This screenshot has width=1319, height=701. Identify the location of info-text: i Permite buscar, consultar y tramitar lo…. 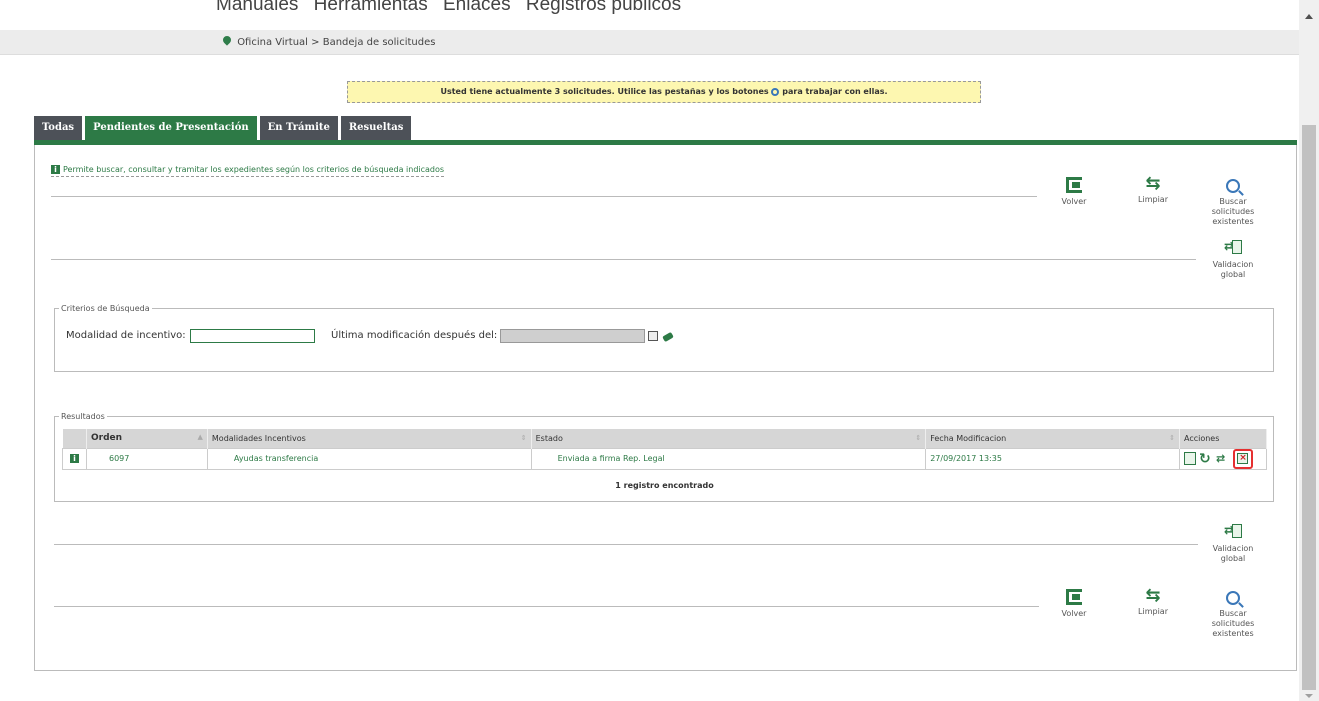
(248, 171).